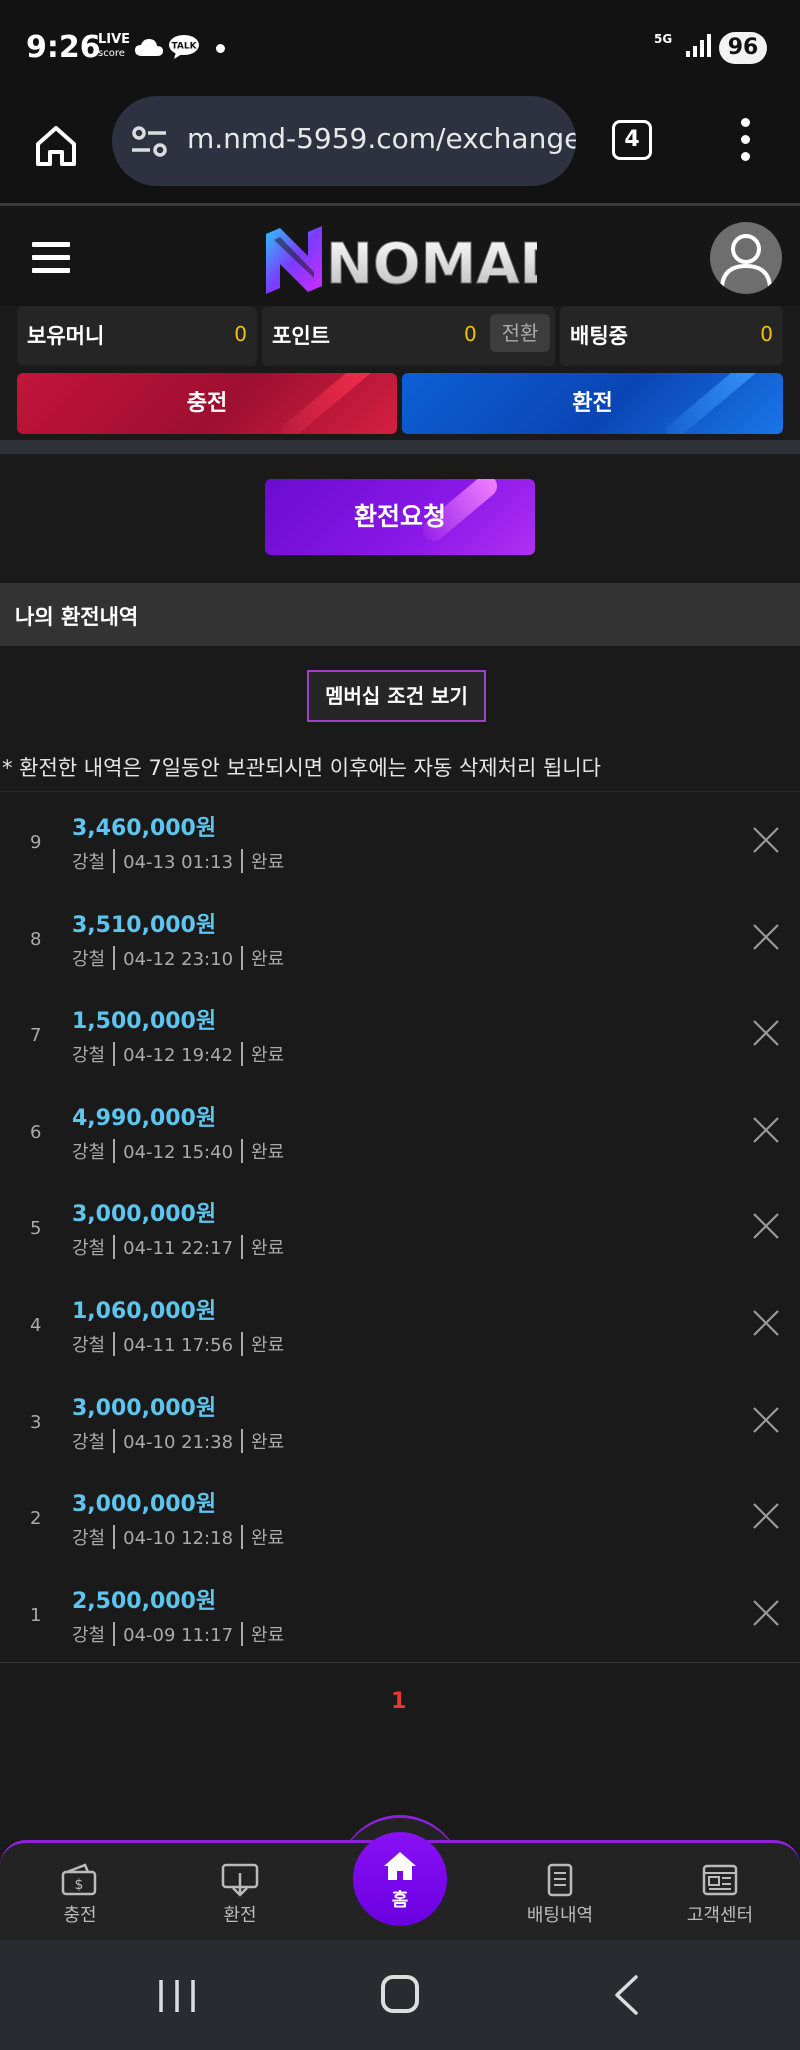 Image resolution: width=800 pixels, height=2050 pixels. I want to click on 5g-icon: 5G, so click(663, 39).